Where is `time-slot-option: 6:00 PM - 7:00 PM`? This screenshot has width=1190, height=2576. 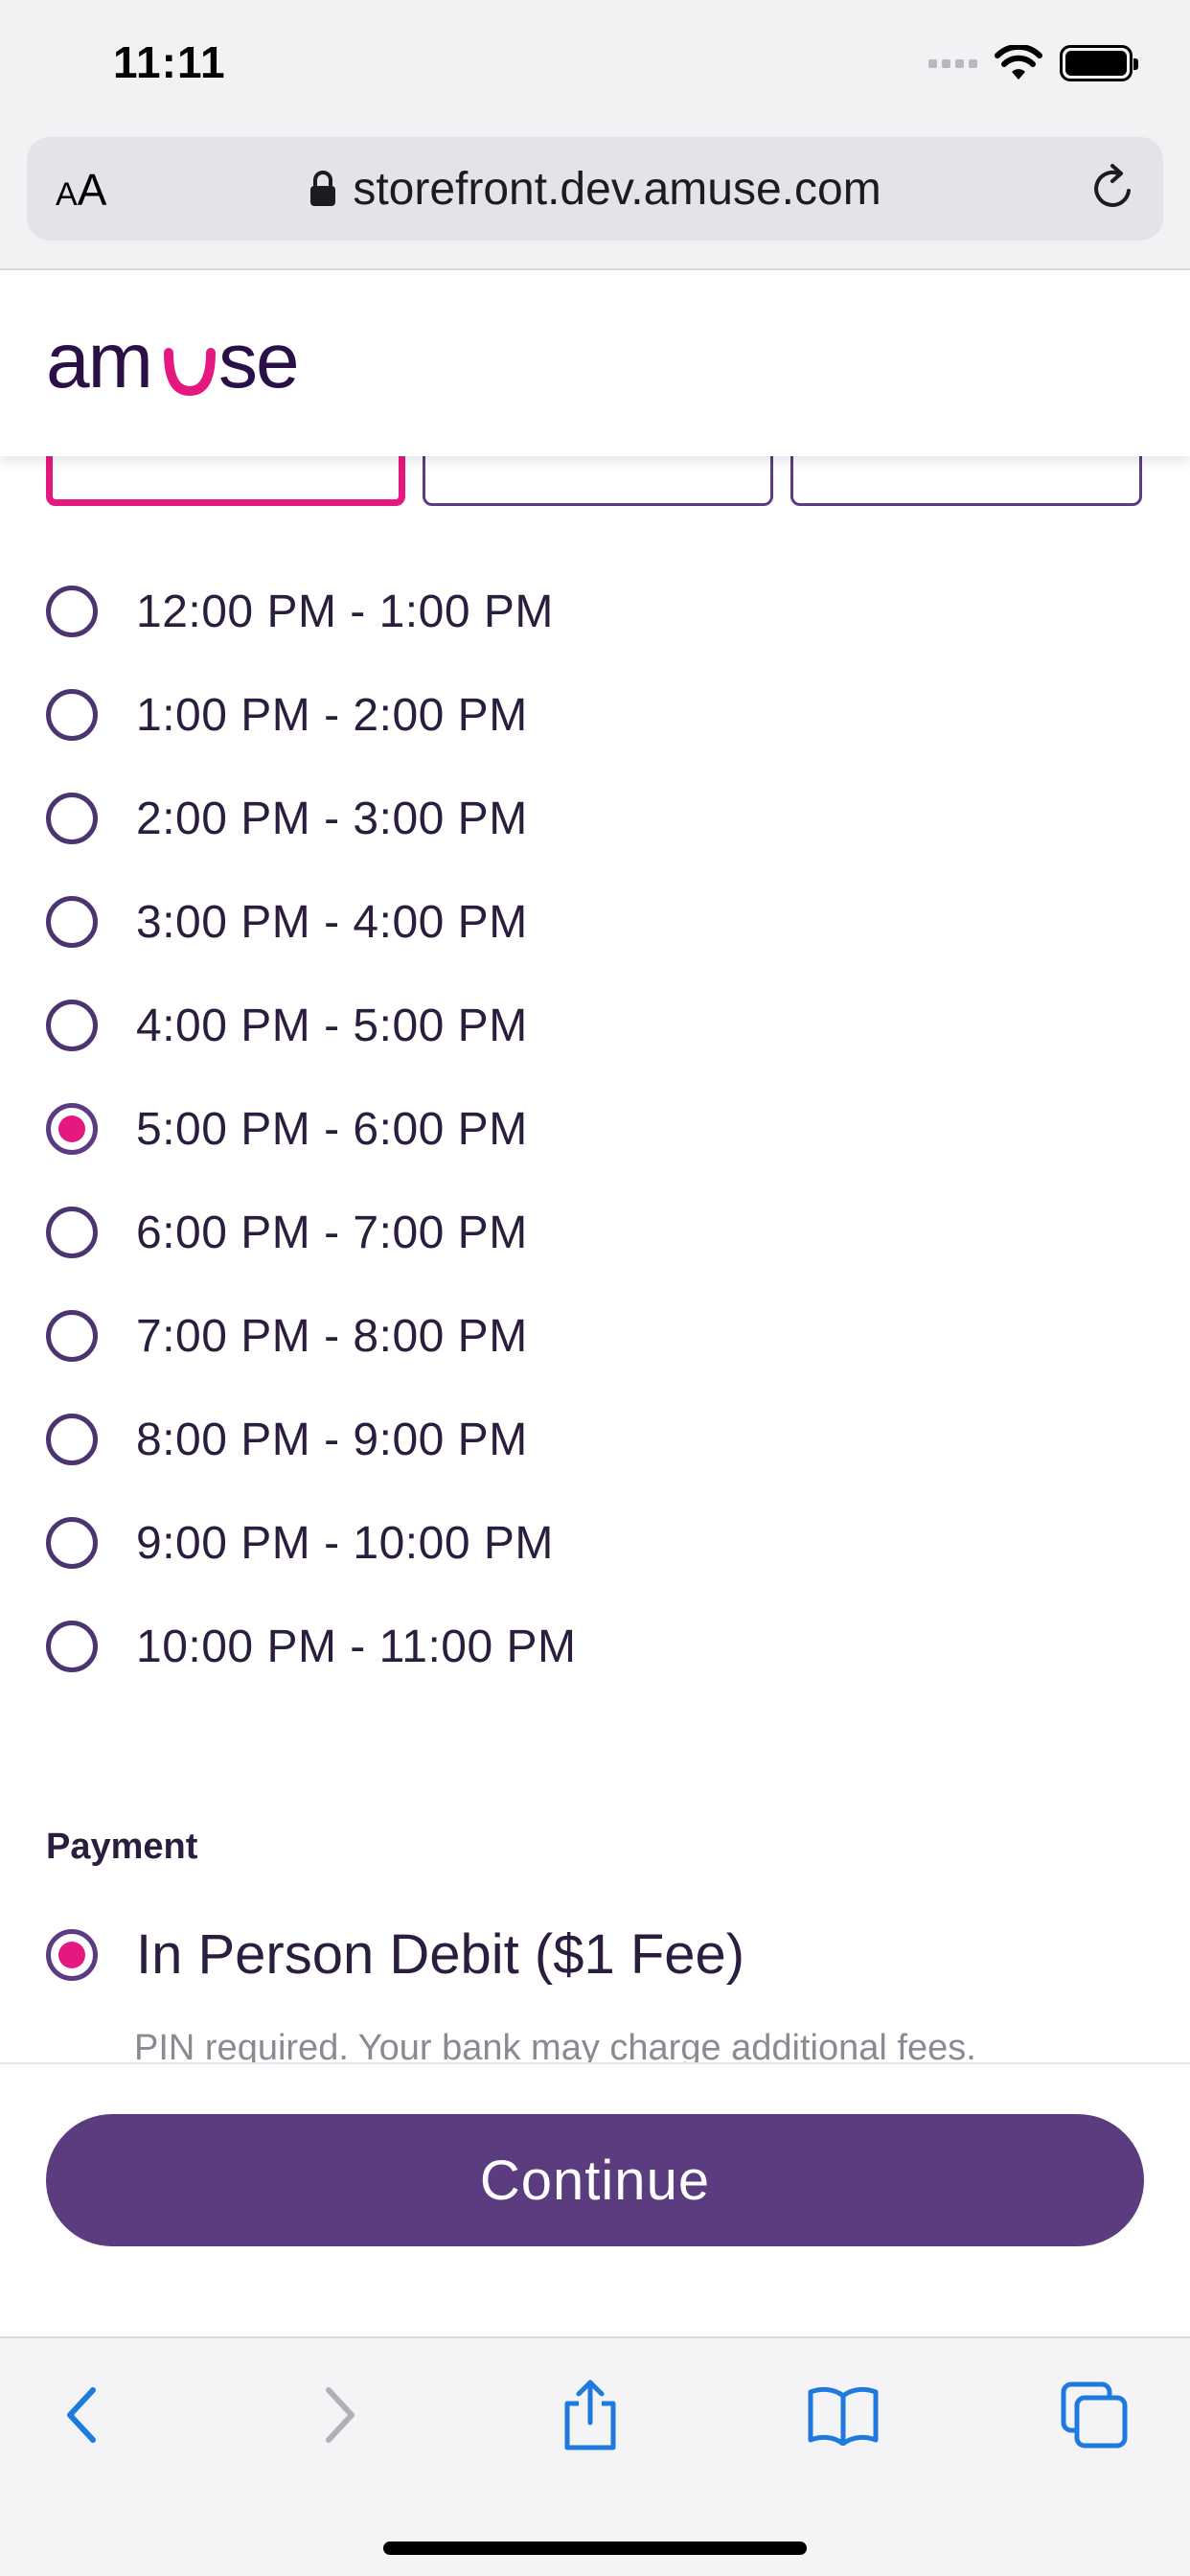
time-slot-option: 6:00 PM - 7:00 PM is located at coordinates (573, 1232).